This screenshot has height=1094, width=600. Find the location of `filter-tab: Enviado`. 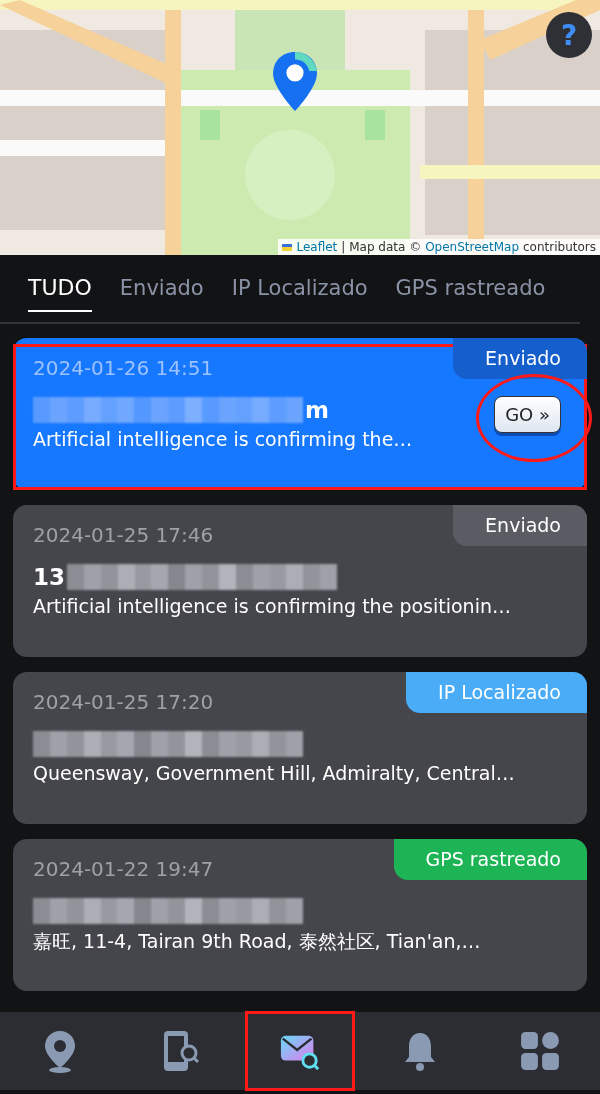

filter-tab: Enviado is located at coordinates (161, 293).